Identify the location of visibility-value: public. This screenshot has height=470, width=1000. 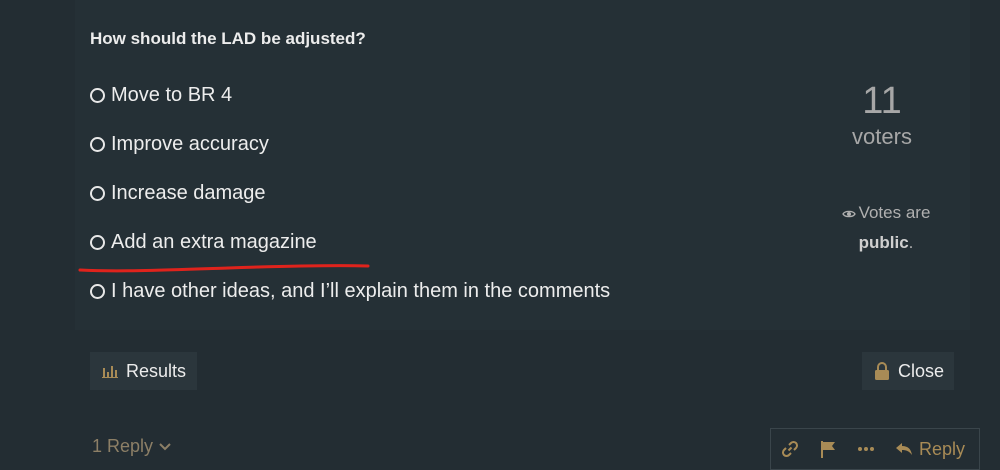
(883, 243).